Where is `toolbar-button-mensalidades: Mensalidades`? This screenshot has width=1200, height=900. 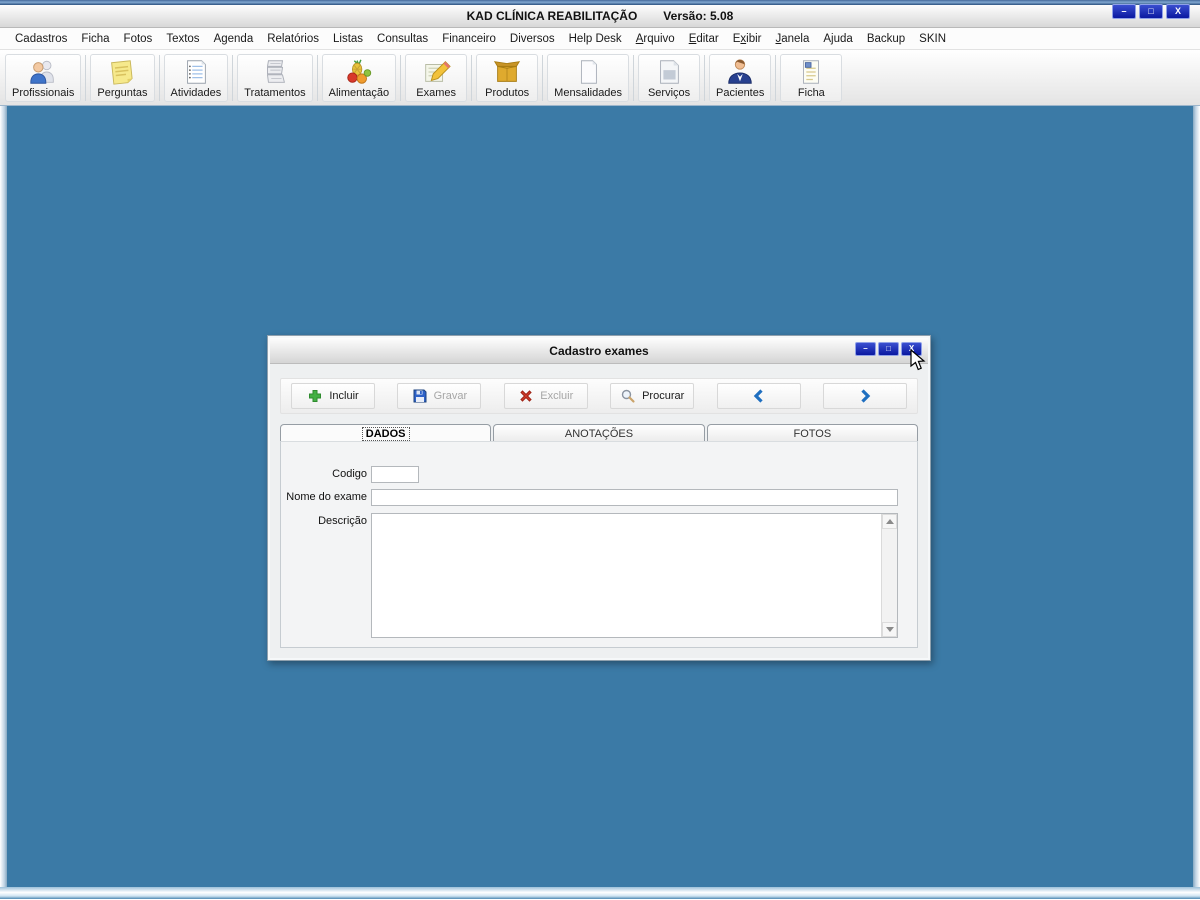 toolbar-button-mensalidades: Mensalidades is located at coordinates (588, 77).